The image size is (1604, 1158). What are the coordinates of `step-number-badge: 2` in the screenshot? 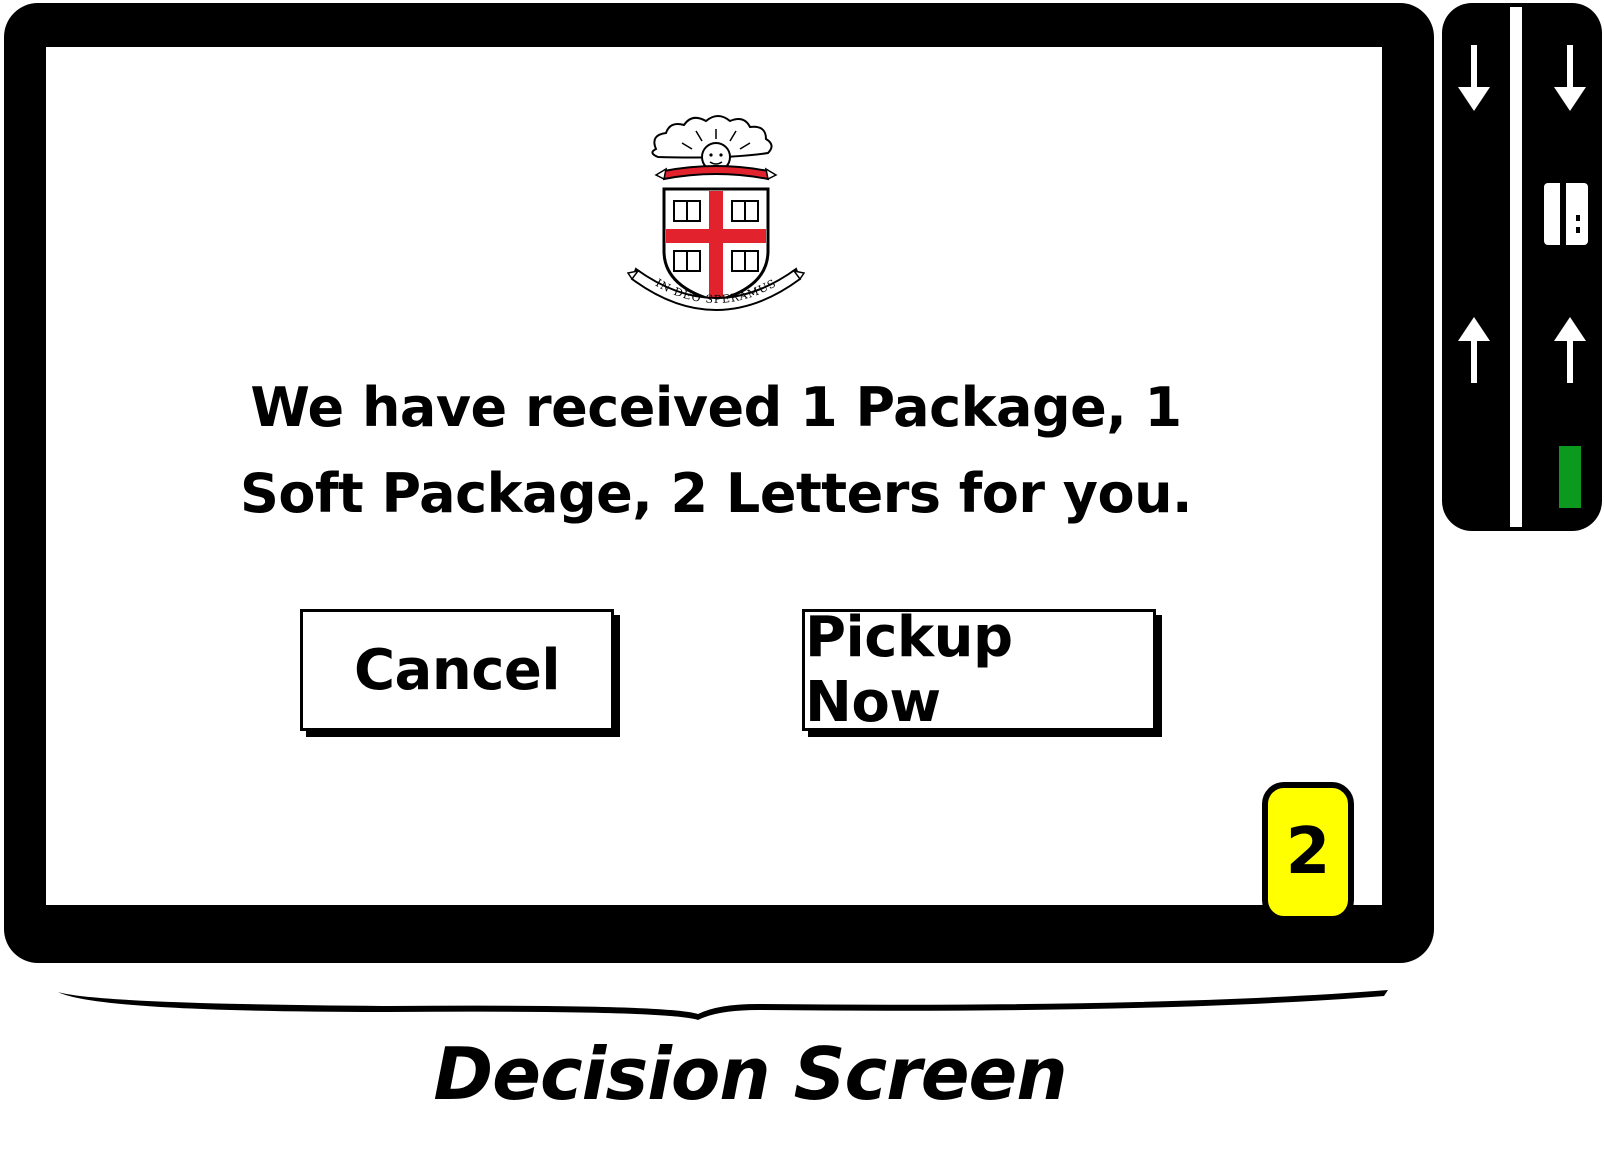 It's located at (1308, 852).